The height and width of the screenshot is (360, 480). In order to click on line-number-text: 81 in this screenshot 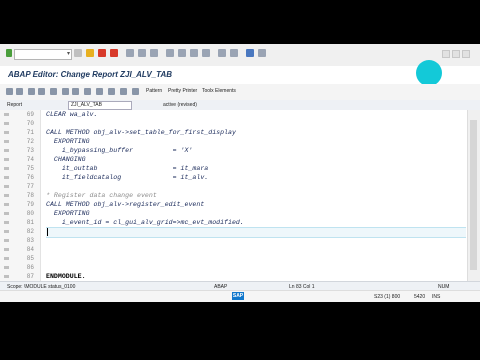, I will do `click(30, 222)`.